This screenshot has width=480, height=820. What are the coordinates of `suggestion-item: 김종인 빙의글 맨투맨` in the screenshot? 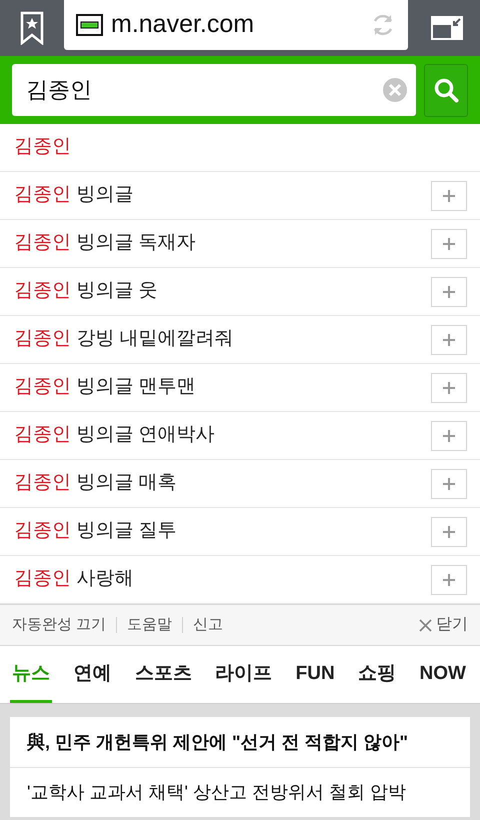 It's located at (105, 387).